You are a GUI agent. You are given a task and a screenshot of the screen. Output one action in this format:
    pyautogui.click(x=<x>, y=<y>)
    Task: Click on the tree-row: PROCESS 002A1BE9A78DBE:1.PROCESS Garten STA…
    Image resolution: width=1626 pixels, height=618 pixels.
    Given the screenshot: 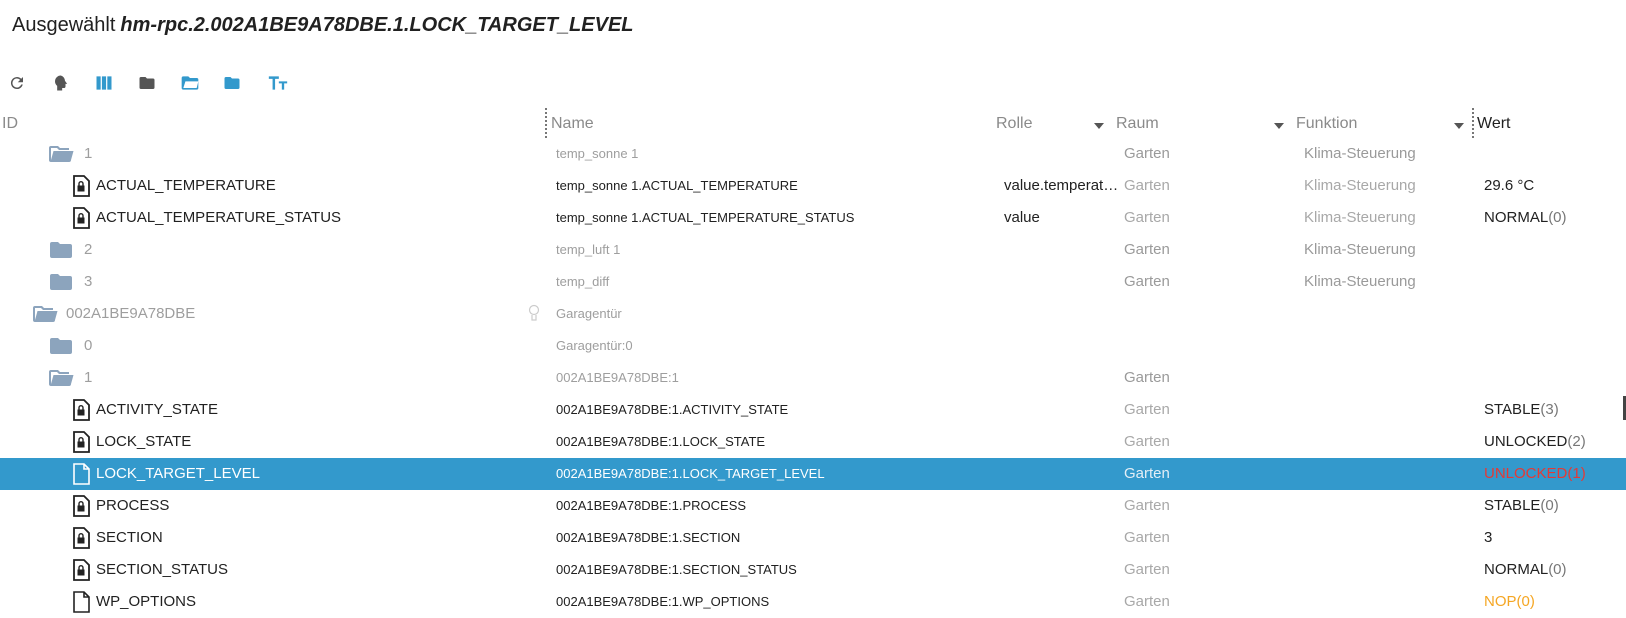 What is the action you would take?
    pyautogui.click(x=813, y=506)
    